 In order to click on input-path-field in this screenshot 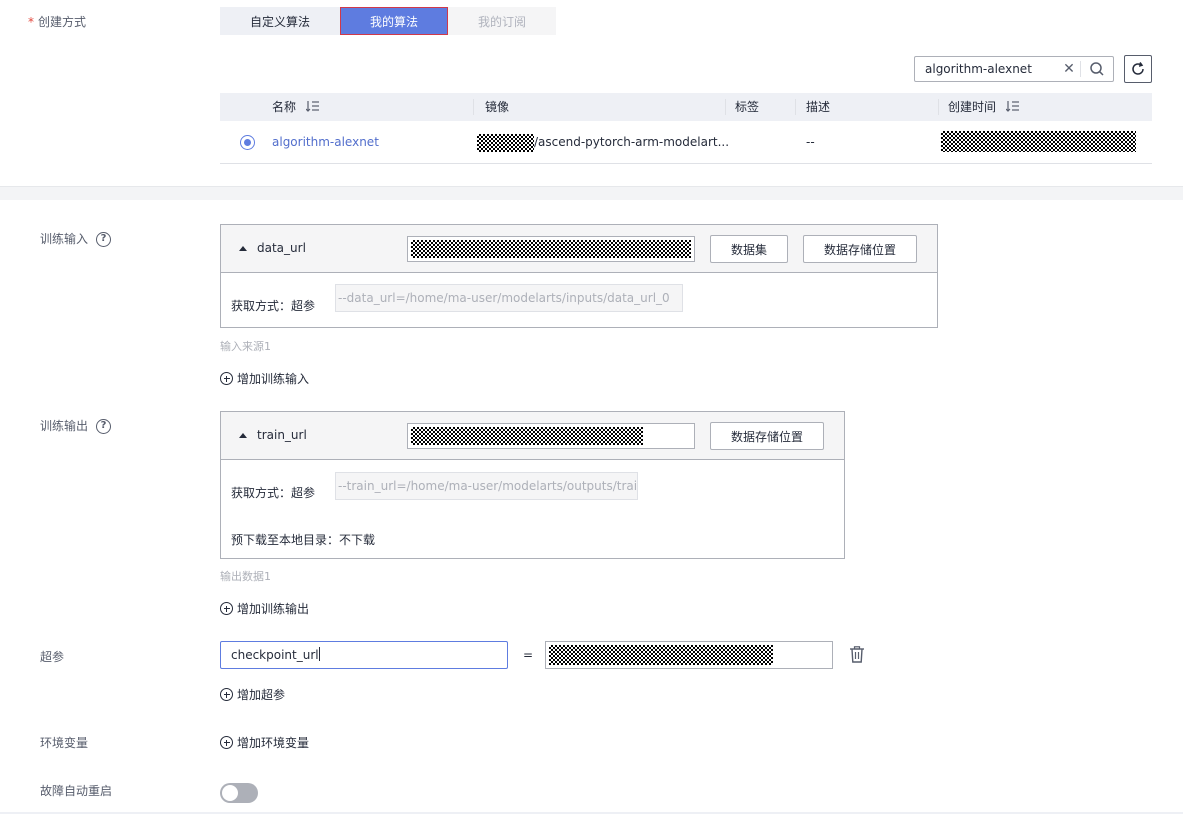, I will do `click(551, 249)`.